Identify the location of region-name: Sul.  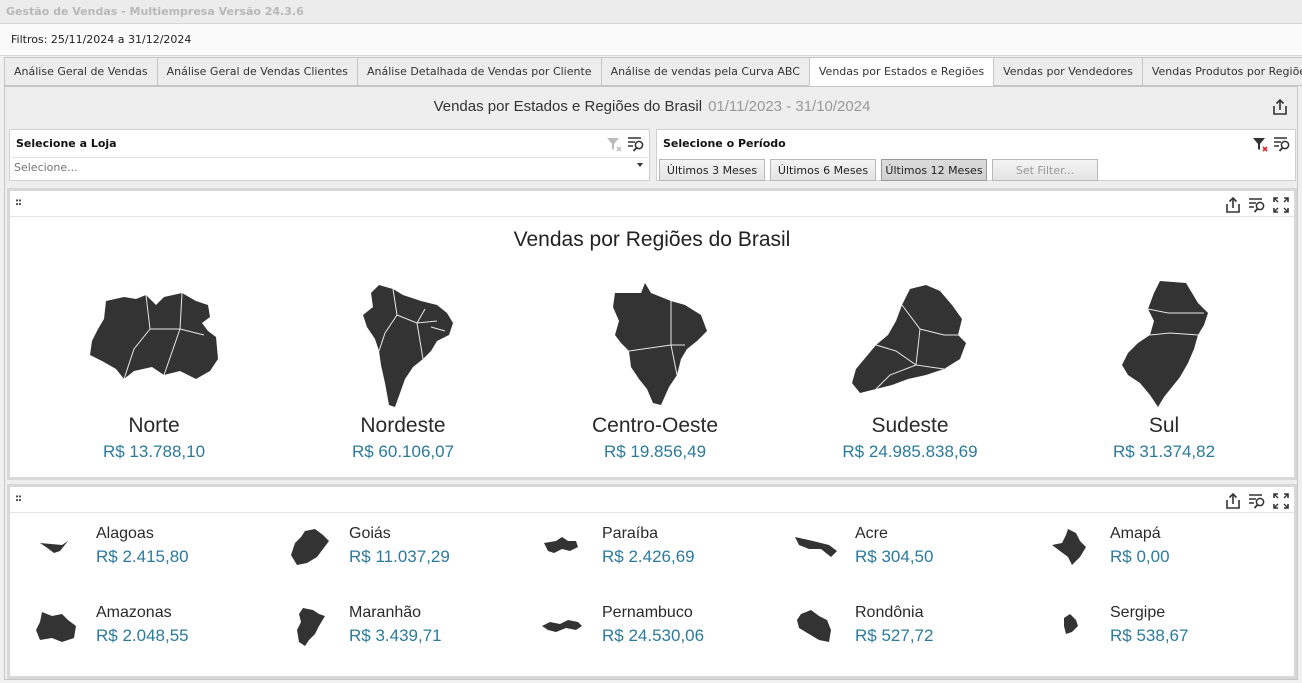
(1164, 425).